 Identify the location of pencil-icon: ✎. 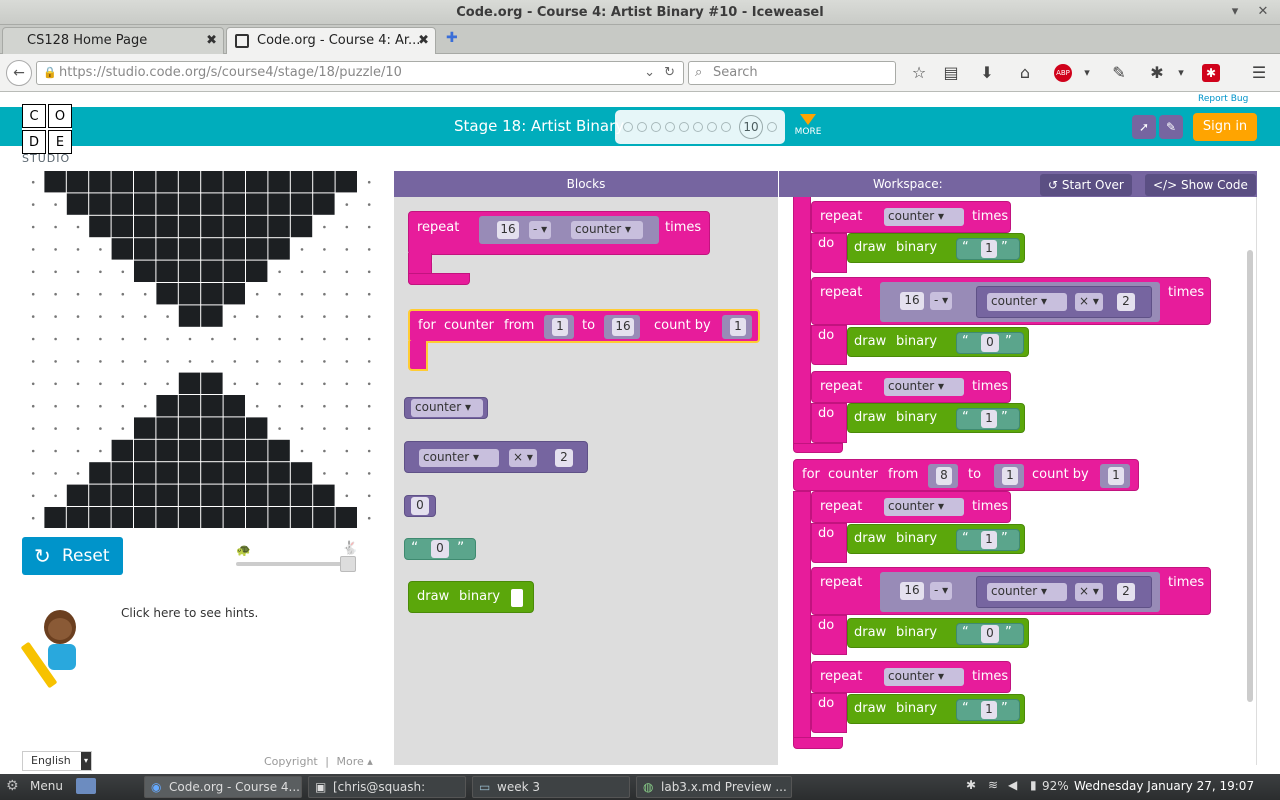
(1171, 127).